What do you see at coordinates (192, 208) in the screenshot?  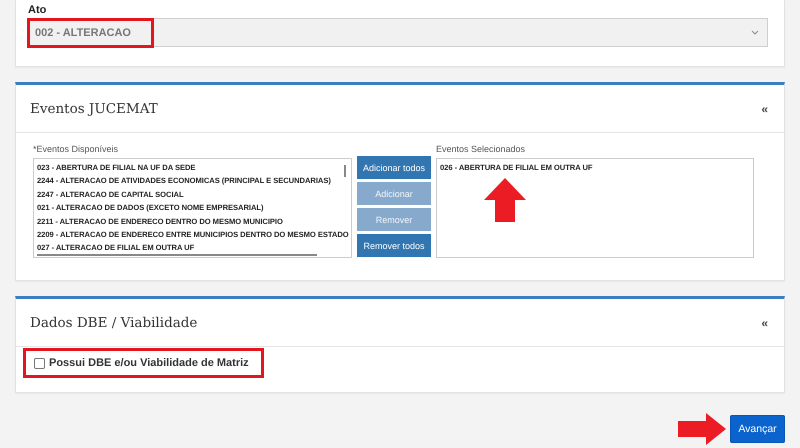 I see `available-events-list` at bounding box center [192, 208].